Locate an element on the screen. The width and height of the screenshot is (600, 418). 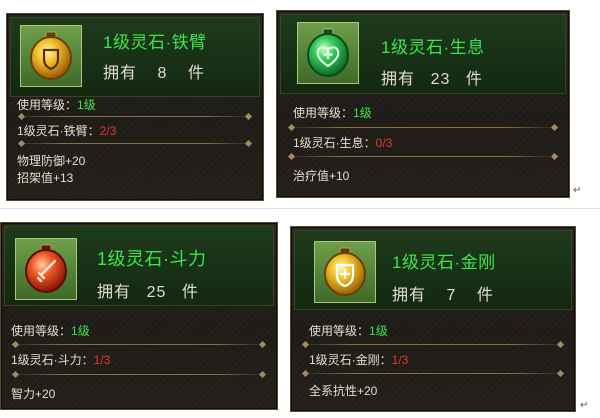
shield-icon is located at coordinates (51, 55).